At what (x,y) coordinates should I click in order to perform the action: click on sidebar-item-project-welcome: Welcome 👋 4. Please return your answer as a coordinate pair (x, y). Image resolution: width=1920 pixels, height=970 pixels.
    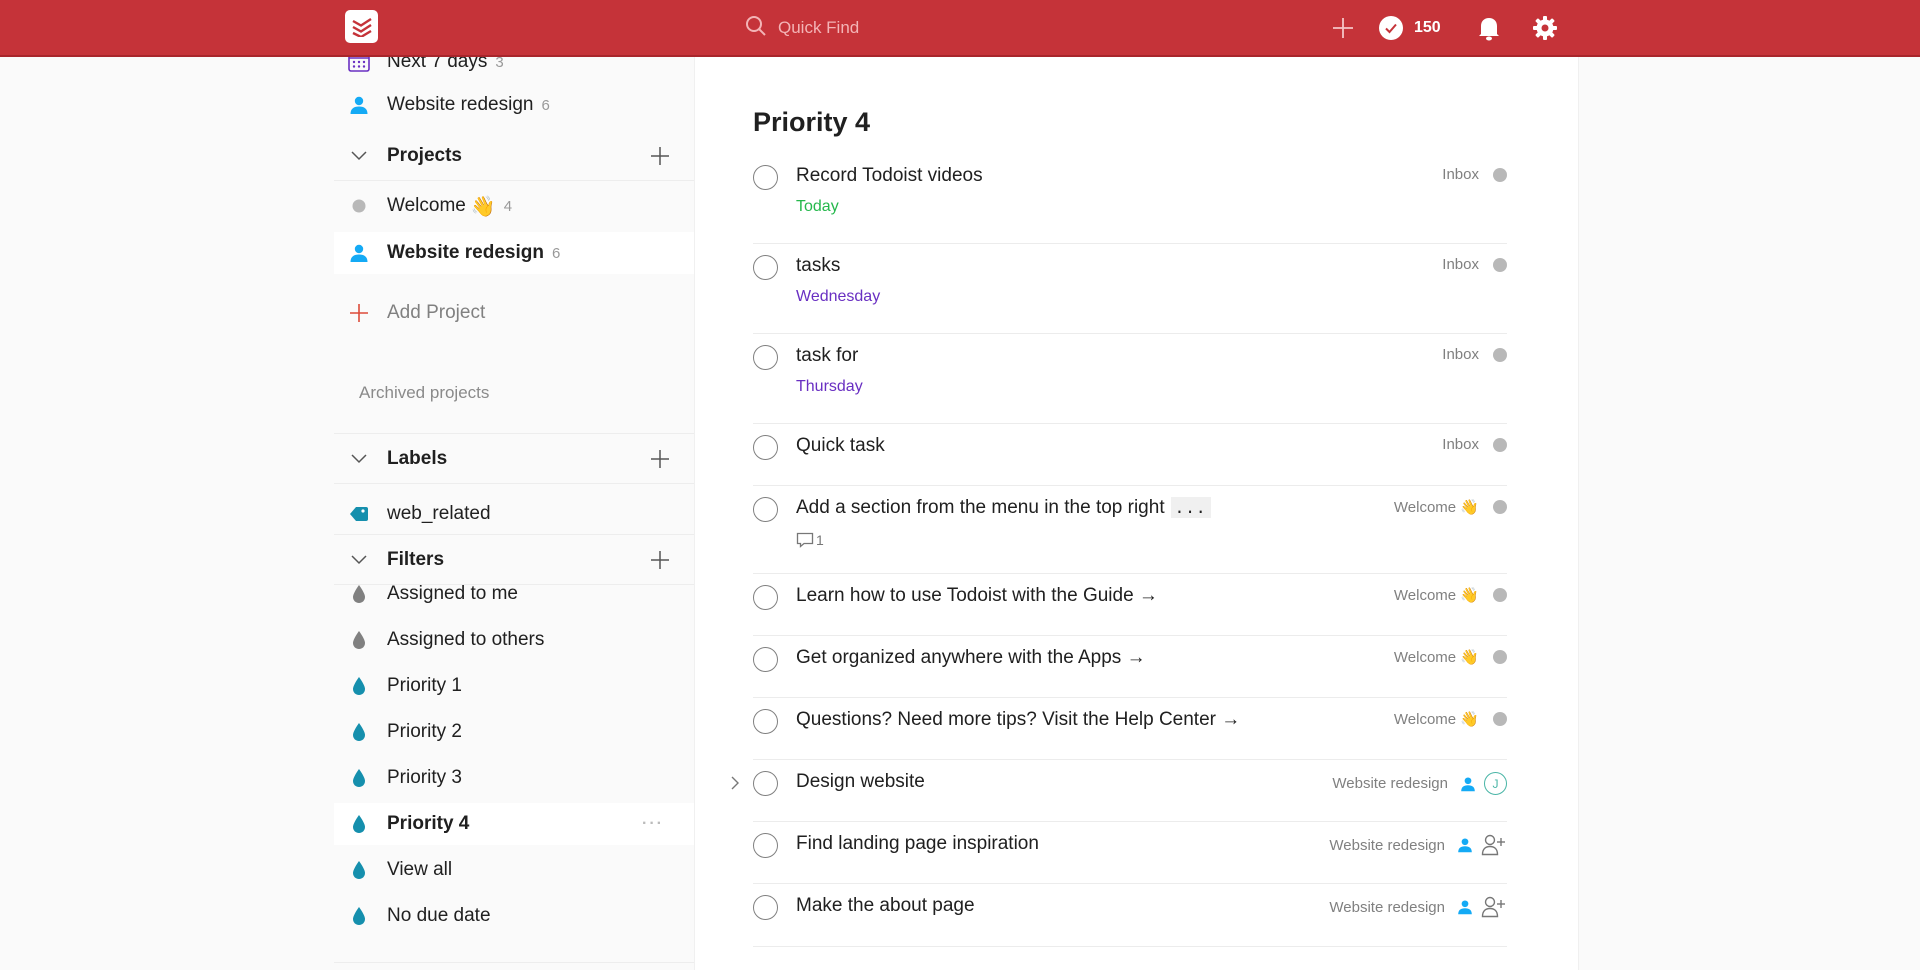
    Looking at the image, I should click on (514, 206).